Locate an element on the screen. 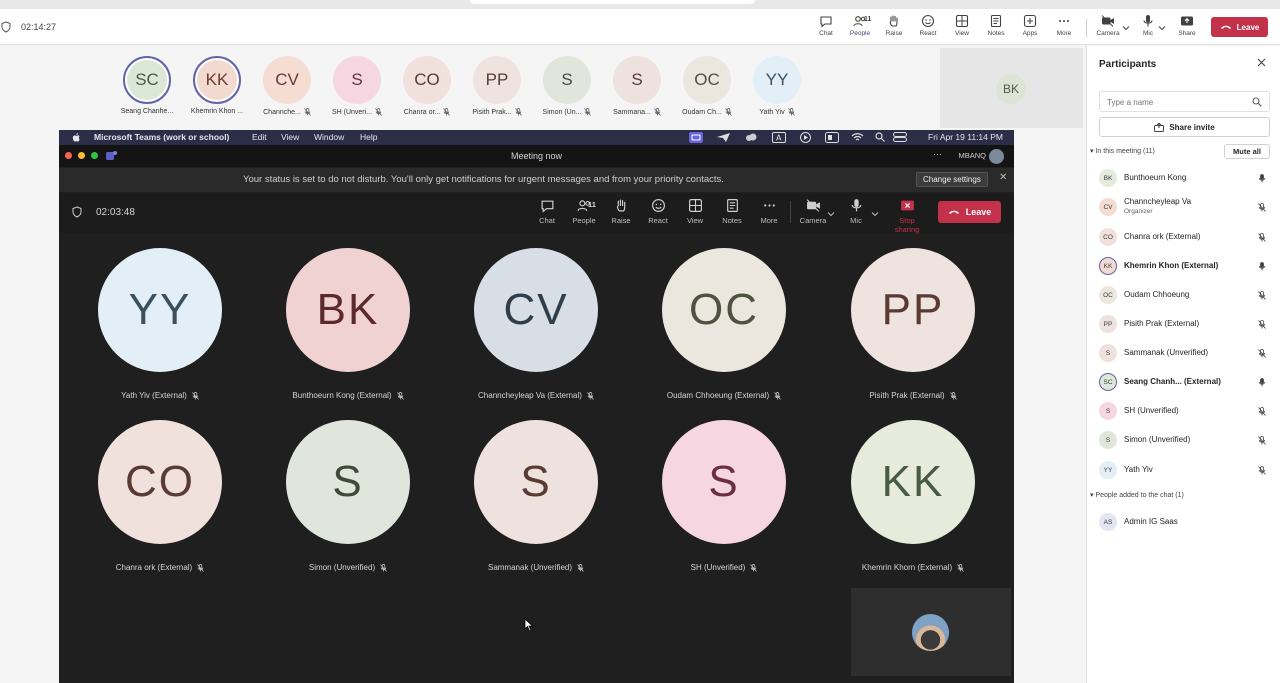  account-avatar is located at coordinates (996, 156).